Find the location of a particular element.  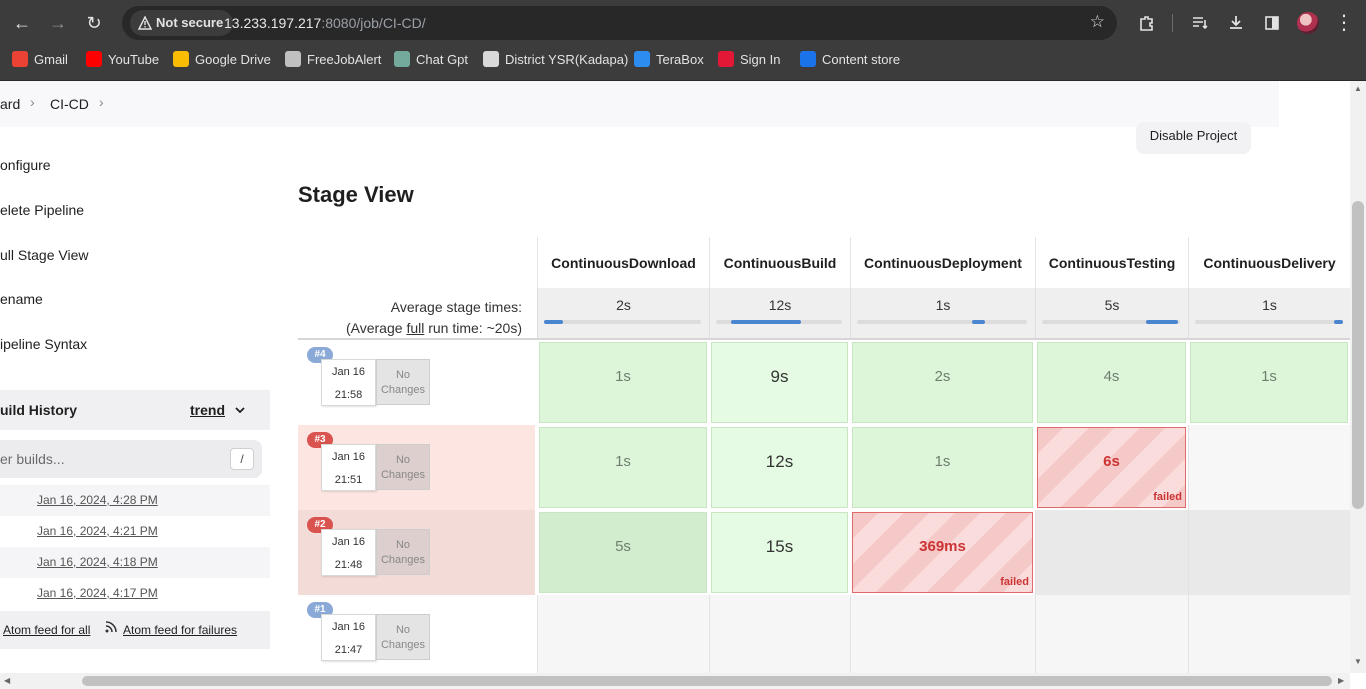

scroll-left-icon: ◀ is located at coordinates (7, 680).